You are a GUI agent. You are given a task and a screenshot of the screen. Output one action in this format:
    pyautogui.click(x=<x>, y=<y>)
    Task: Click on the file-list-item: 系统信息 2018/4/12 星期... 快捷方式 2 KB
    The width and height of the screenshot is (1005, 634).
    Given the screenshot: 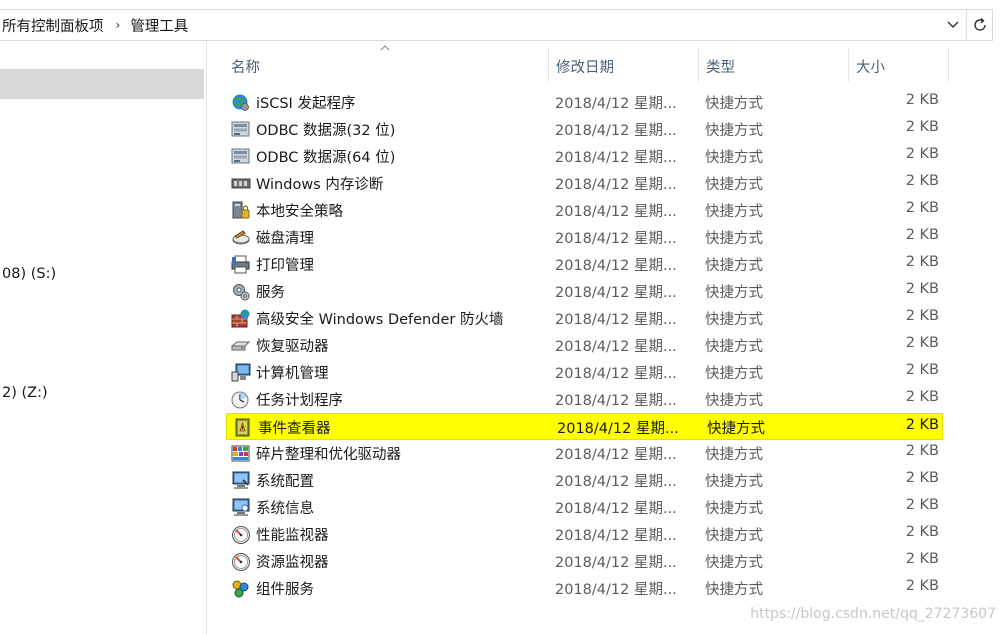 What is the action you would take?
    pyautogui.click(x=583, y=507)
    